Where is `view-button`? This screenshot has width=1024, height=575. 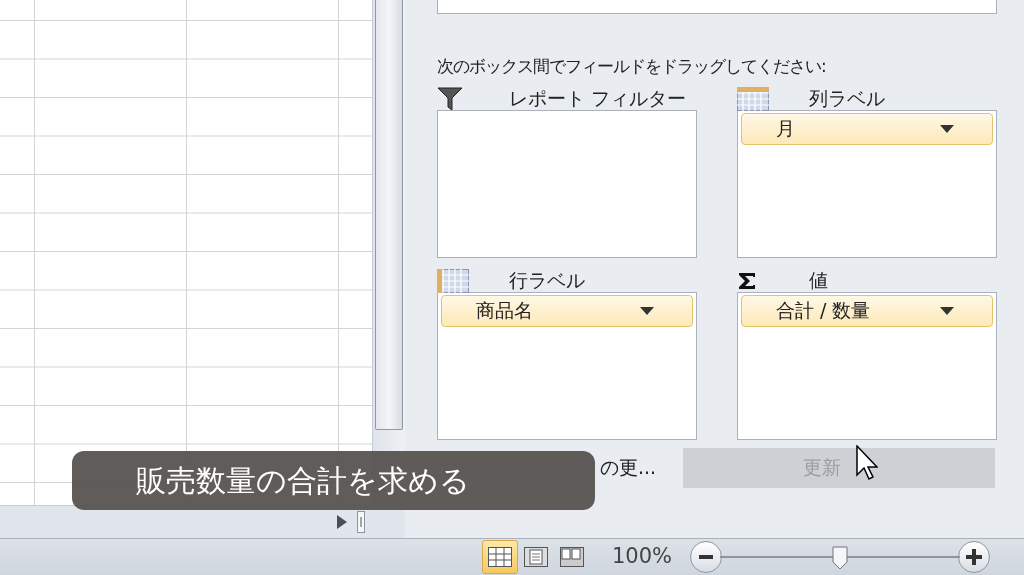
view-button is located at coordinates (500, 557).